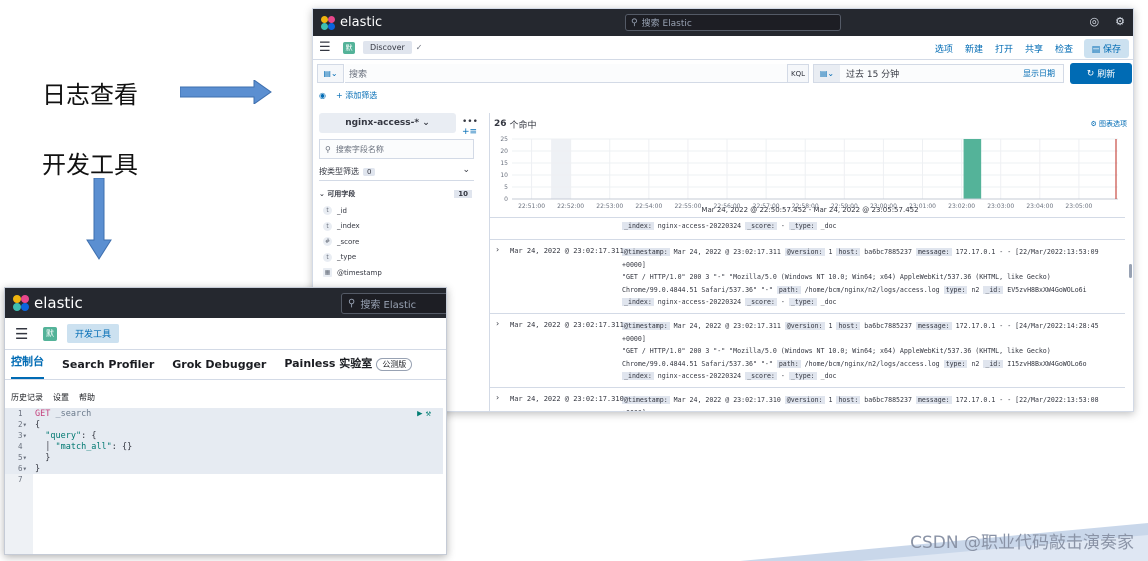  I want to click on editor-line: 4 │ "match_all": {}, so click(224, 446).